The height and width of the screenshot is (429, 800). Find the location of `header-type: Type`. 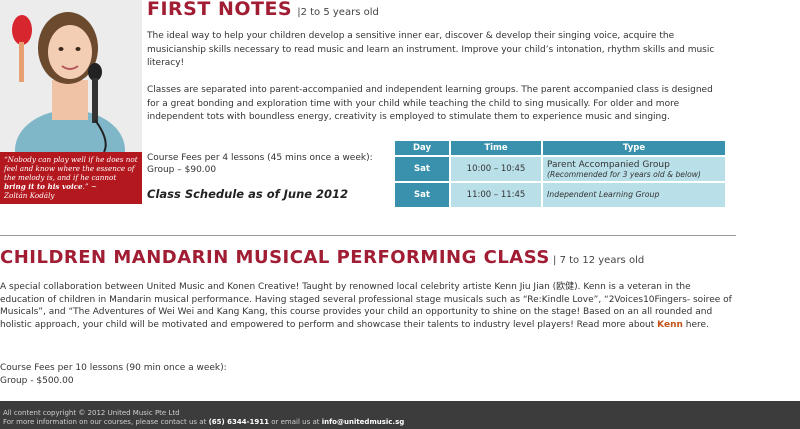

header-type: Type is located at coordinates (634, 148).